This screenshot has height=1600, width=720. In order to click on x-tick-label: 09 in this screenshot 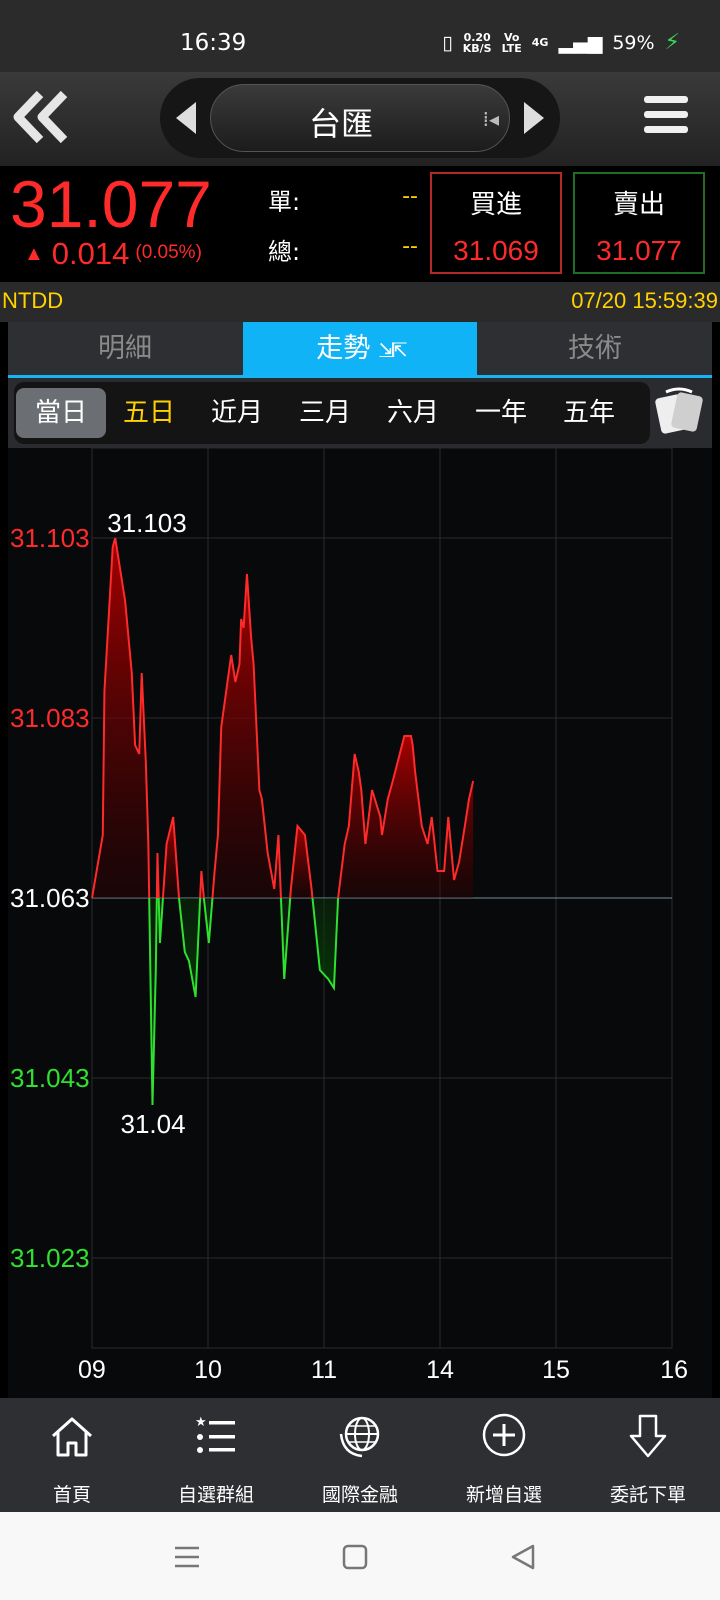, I will do `click(92, 1370)`.